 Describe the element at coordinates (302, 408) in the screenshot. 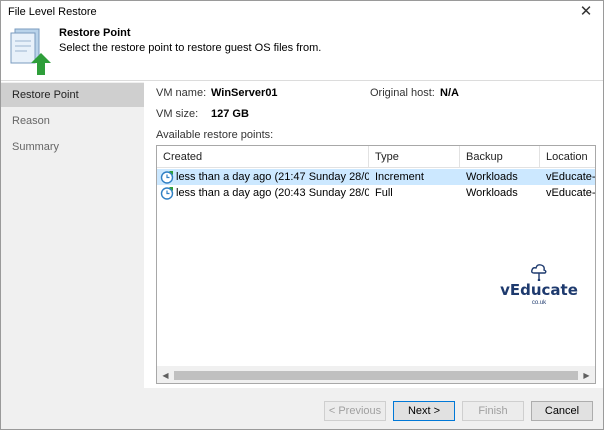

I see `wizard-footer: < Previous Next > Finish Cancel` at that location.